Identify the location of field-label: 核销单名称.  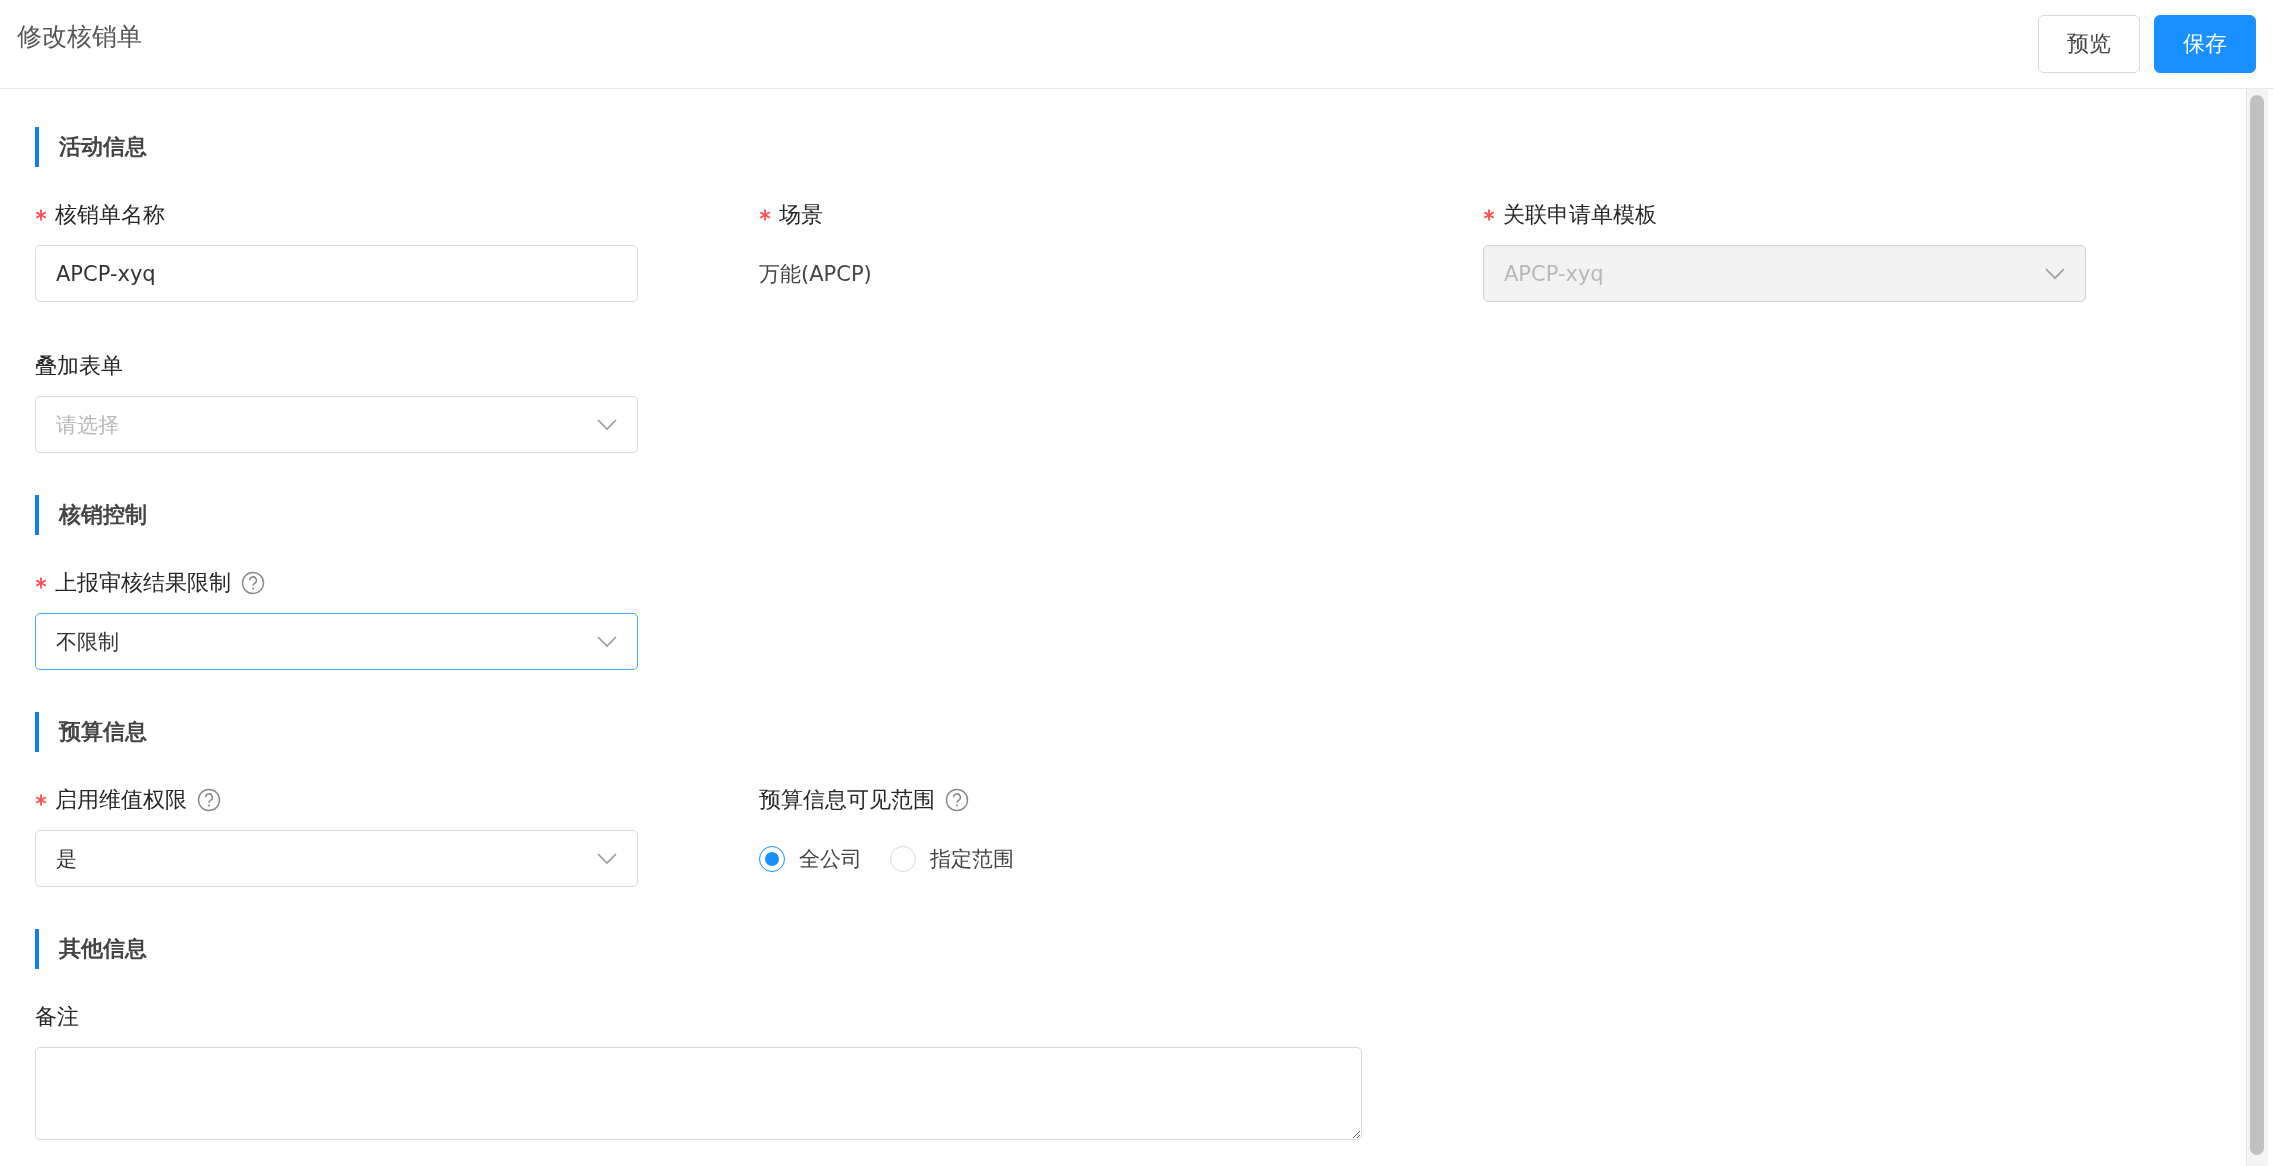
(110, 215).